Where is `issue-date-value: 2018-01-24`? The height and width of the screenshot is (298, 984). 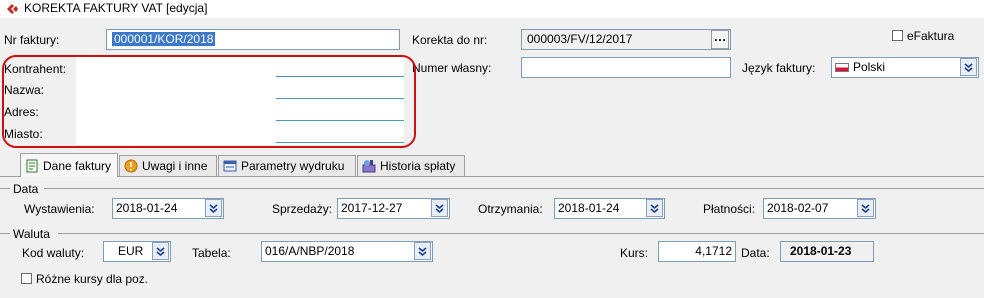
issue-date-value: 2018-01-24 is located at coordinates (147, 208).